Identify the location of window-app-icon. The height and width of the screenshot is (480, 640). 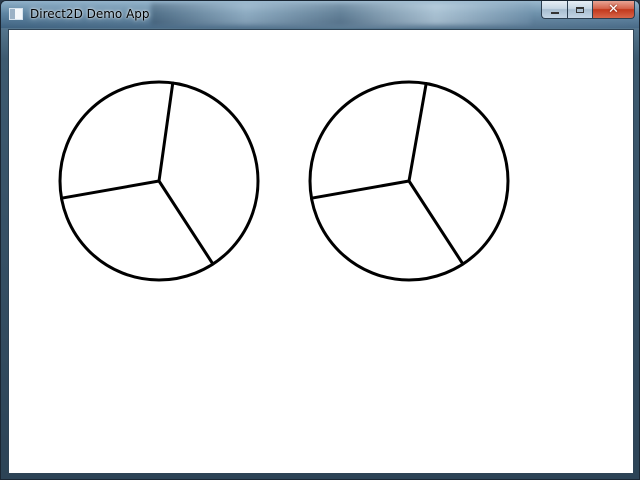
(16, 14).